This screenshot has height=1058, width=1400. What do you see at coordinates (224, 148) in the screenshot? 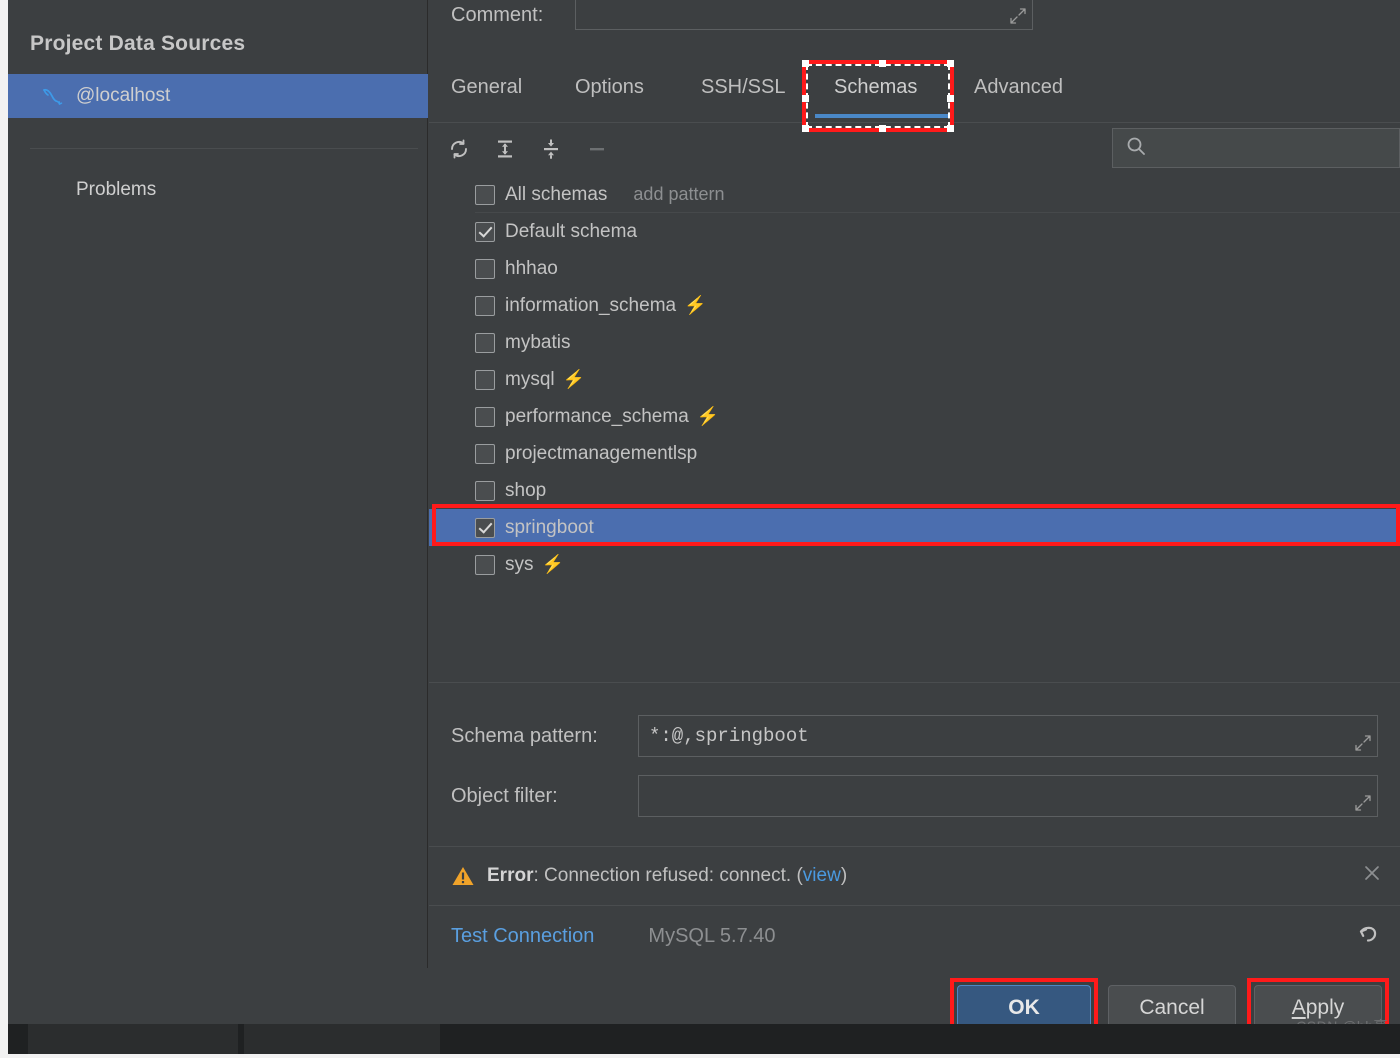
I see `sidebar-divider` at bounding box center [224, 148].